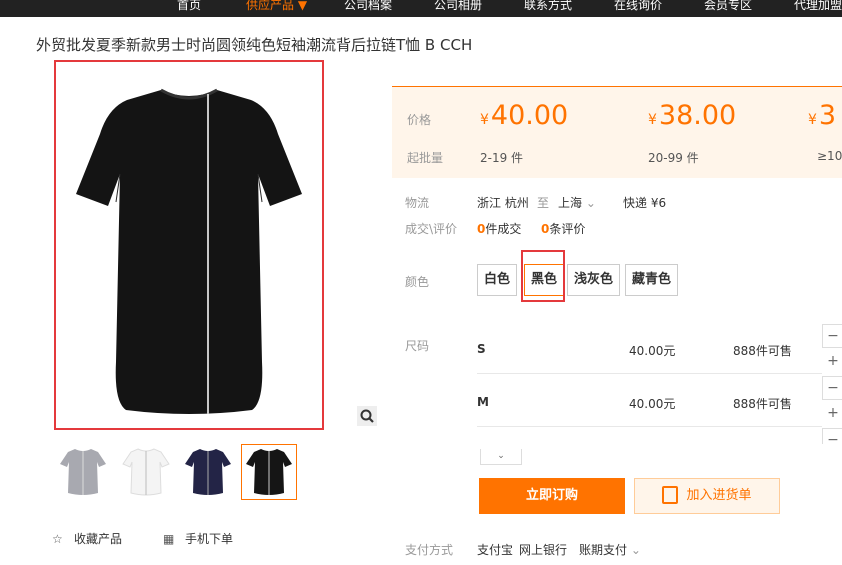 The height and width of the screenshot is (565, 842). What do you see at coordinates (529, 115) in the screenshot?
I see `price-value: 40.00` at bounding box center [529, 115].